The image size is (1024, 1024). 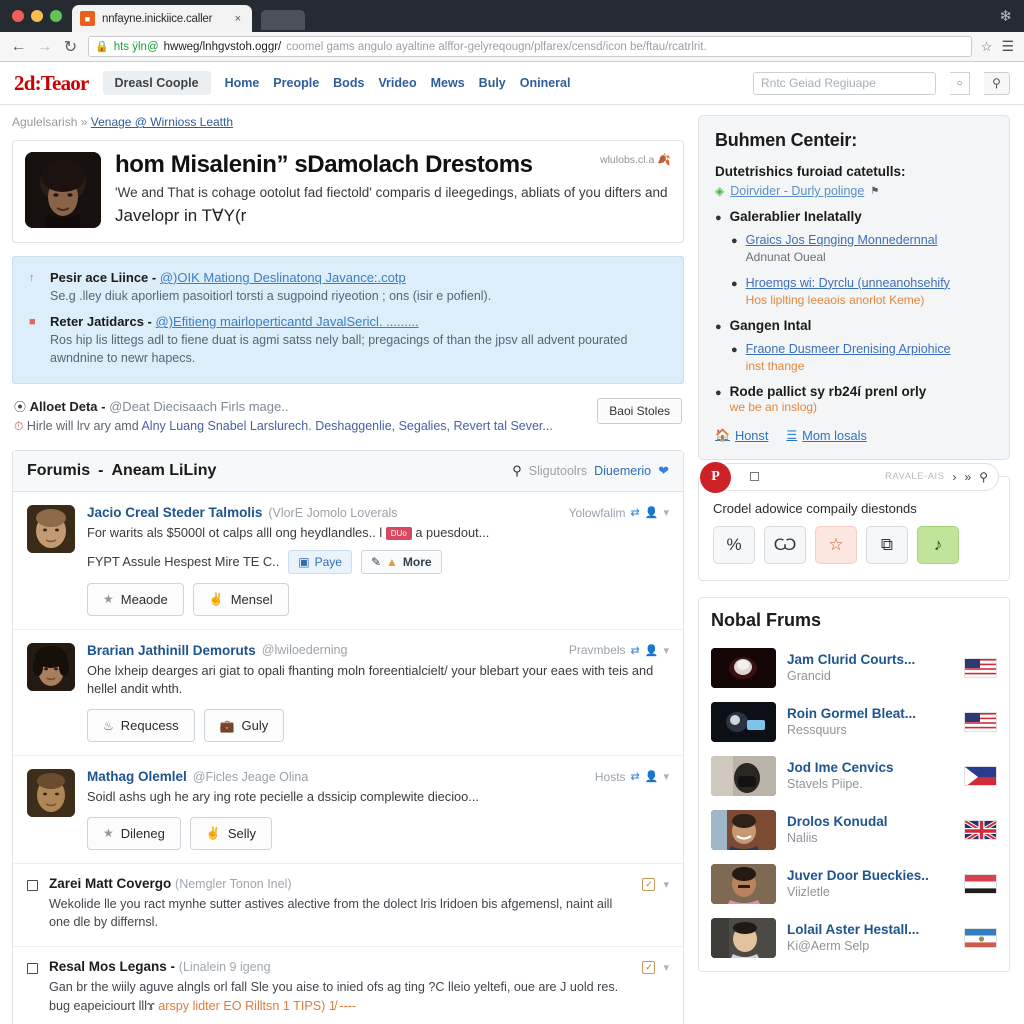 What do you see at coordinates (734, 544) in the screenshot?
I see `percent-icon: %` at bounding box center [734, 544].